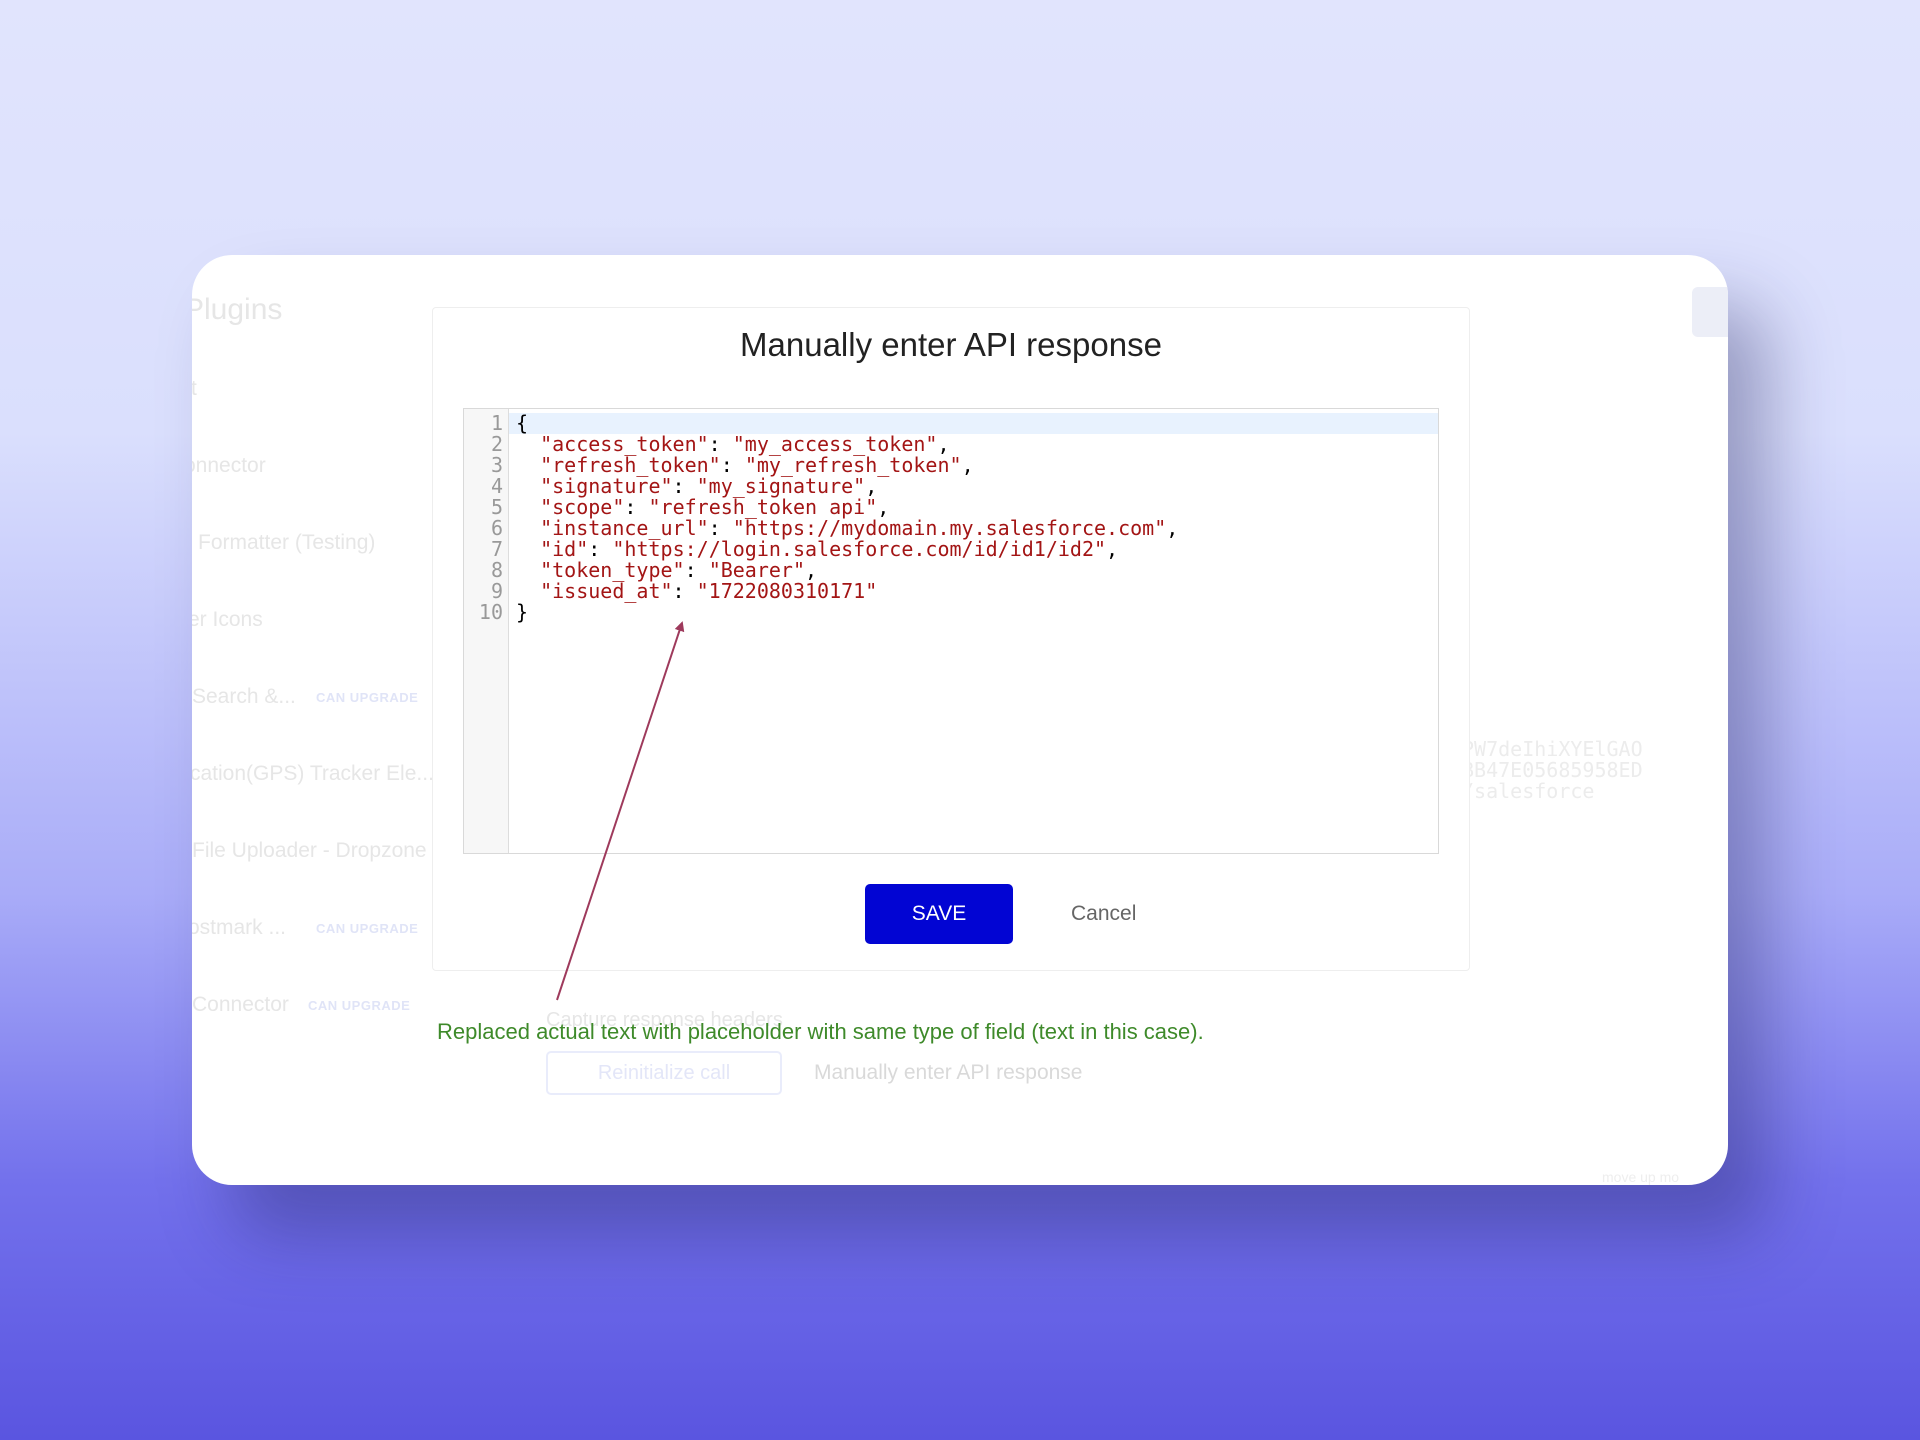 The width and height of the screenshot is (1920, 1440). I want to click on annotation-arrow-icon, so click(620, 811).